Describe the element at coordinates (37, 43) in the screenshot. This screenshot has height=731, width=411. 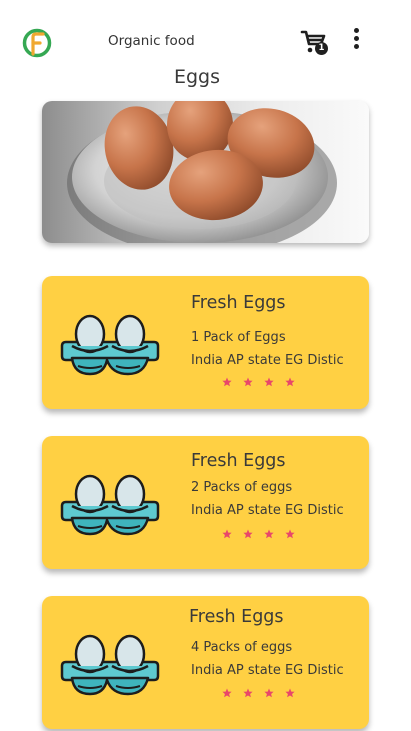
I see `organic-food-logo-icon` at that location.